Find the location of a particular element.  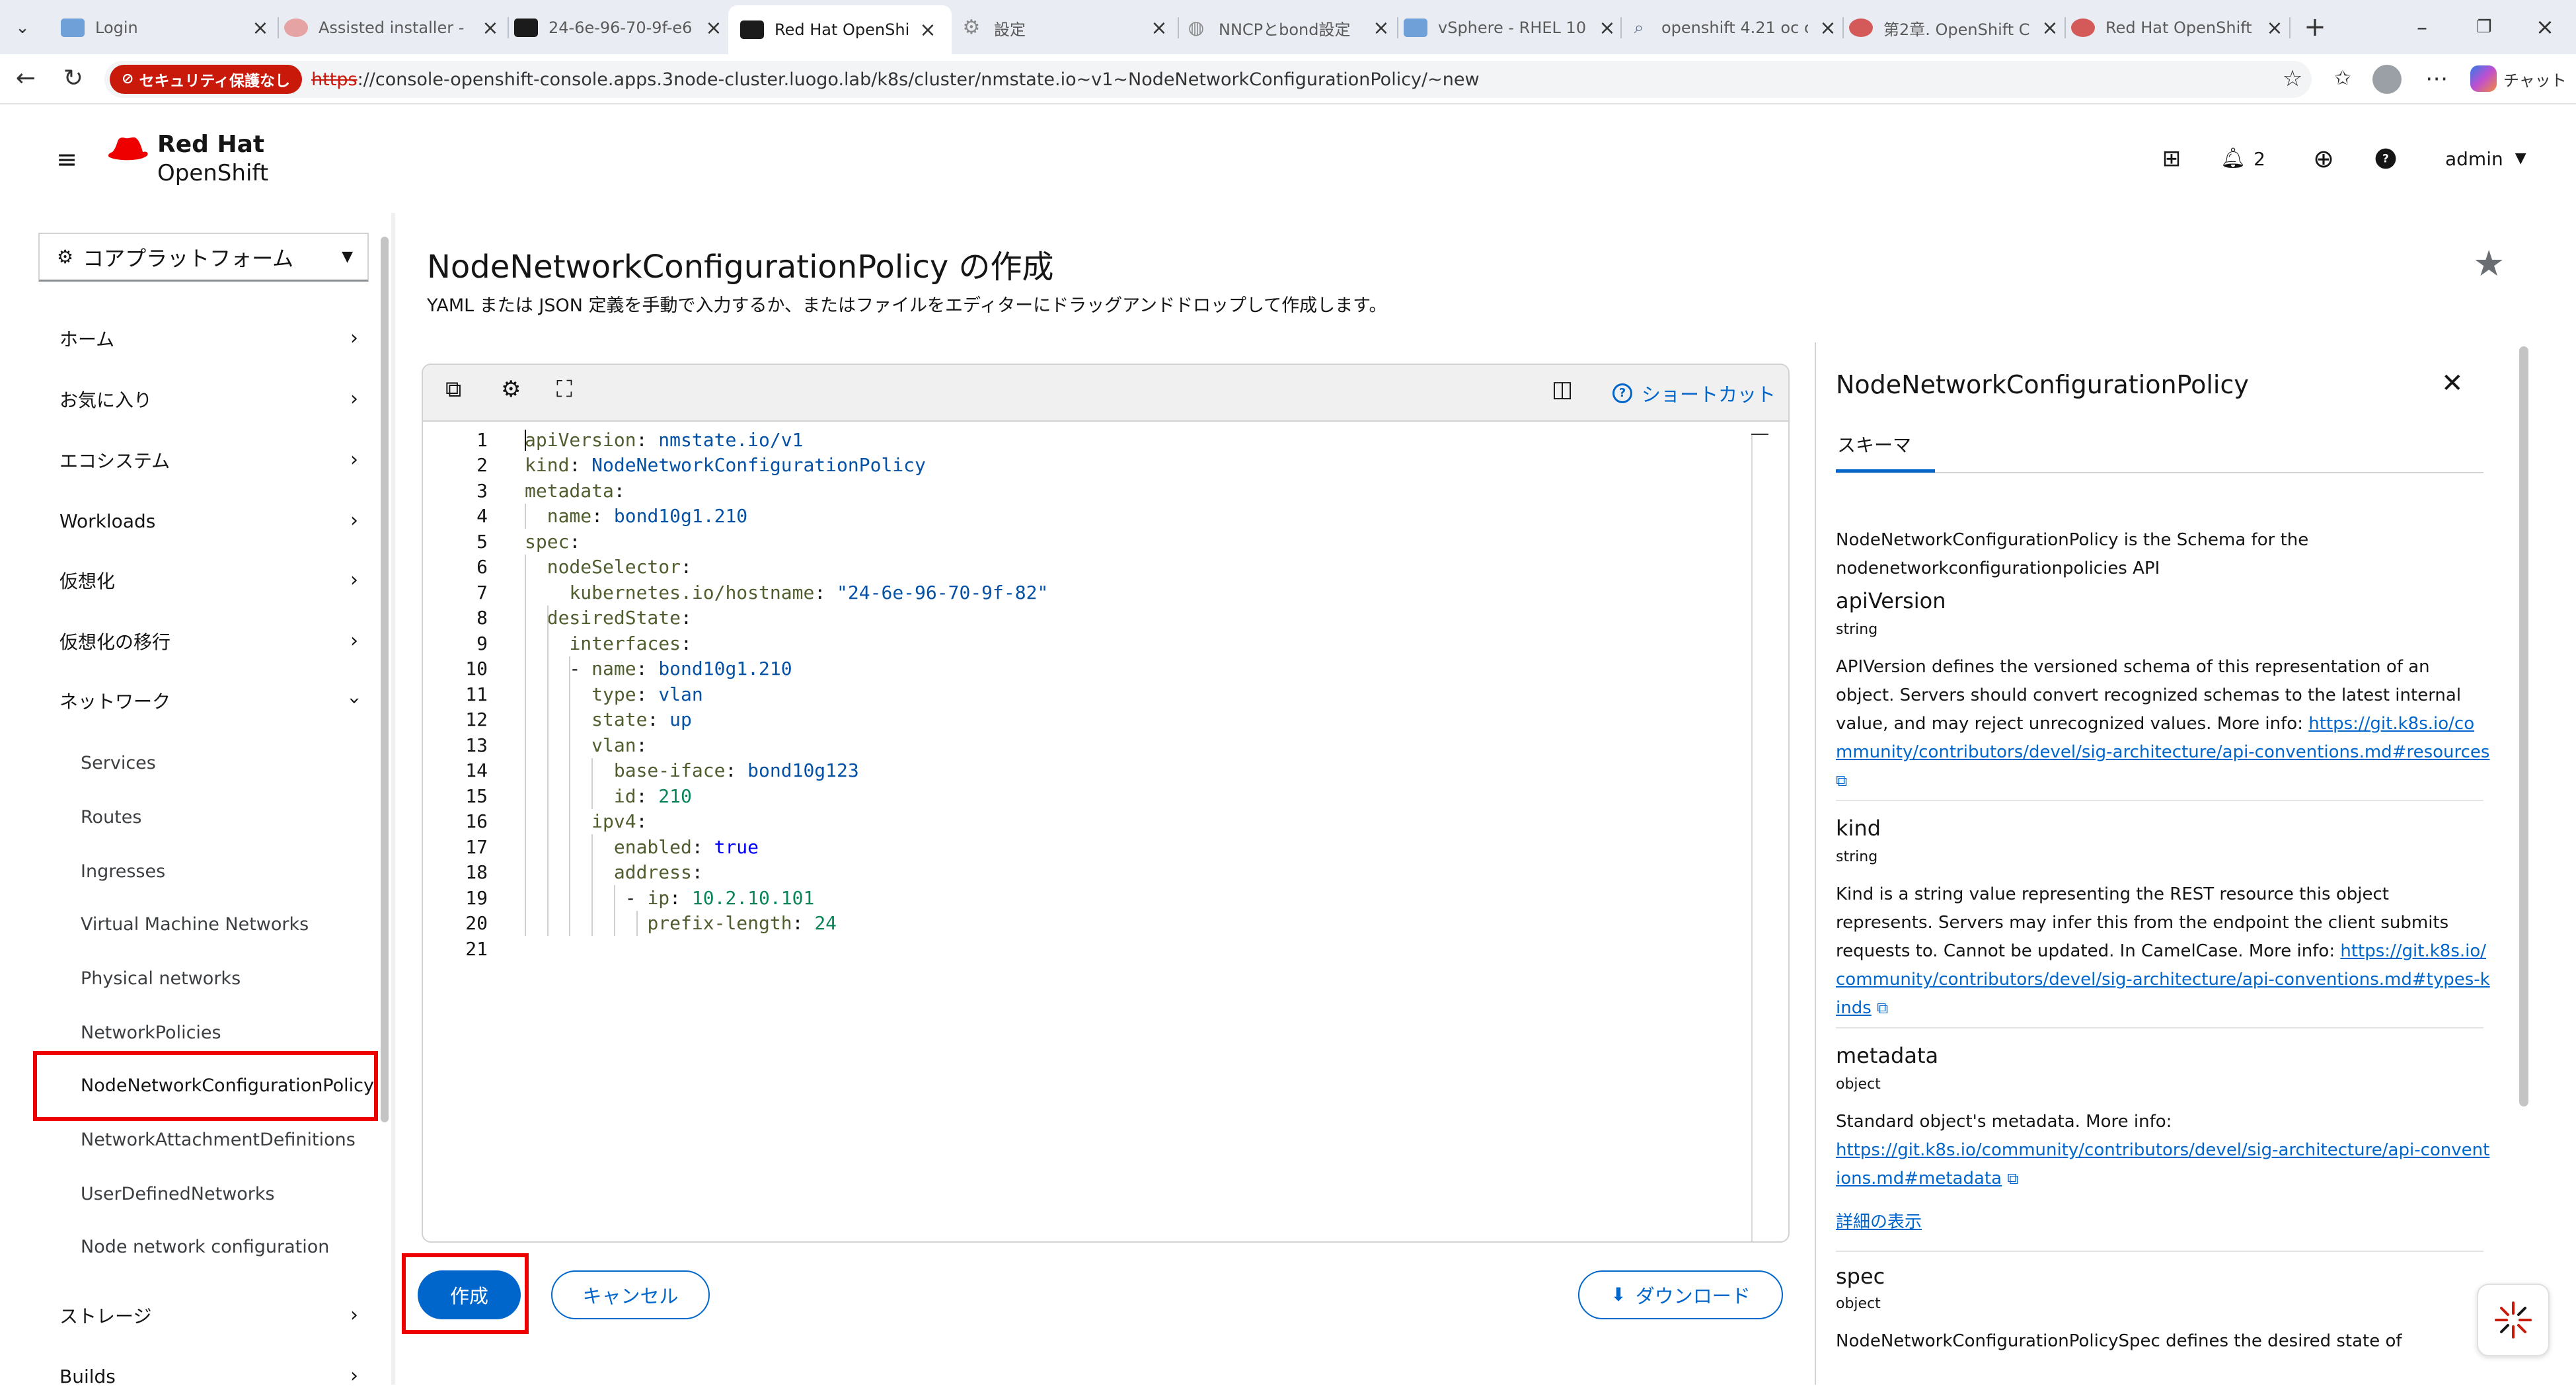

sidebar-item-physical-networks: Physical networks is located at coordinates (161, 978).